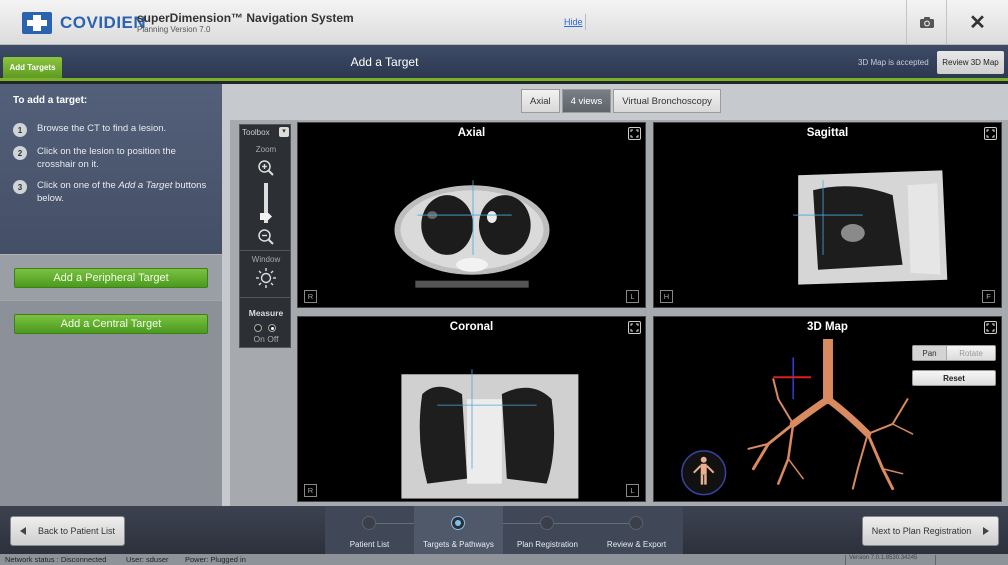 Image resolution: width=1008 pixels, height=565 pixels. What do you see at coordinates (547, 544) in the screenshot?
I see `step-label: Plan Registration` at bounding box center [547, 544].